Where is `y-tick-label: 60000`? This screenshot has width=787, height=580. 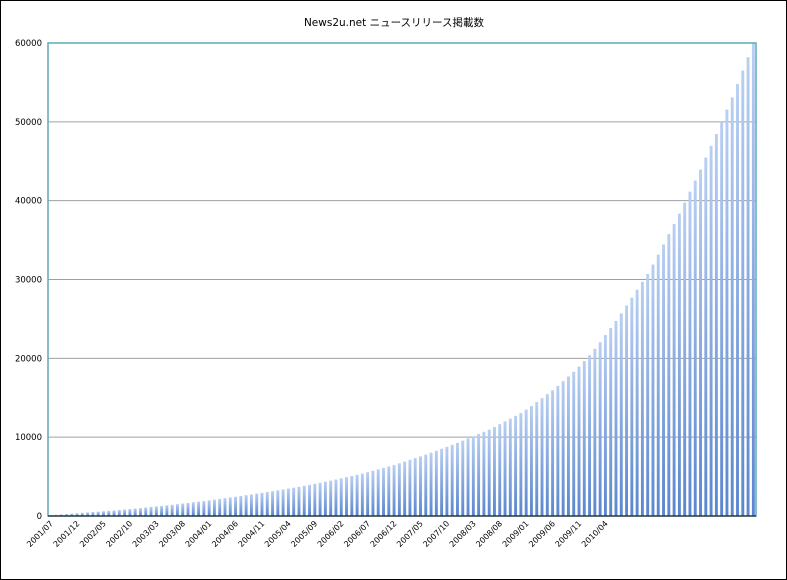 y-tick-label: 60000 is located at coordinates (28, 44).